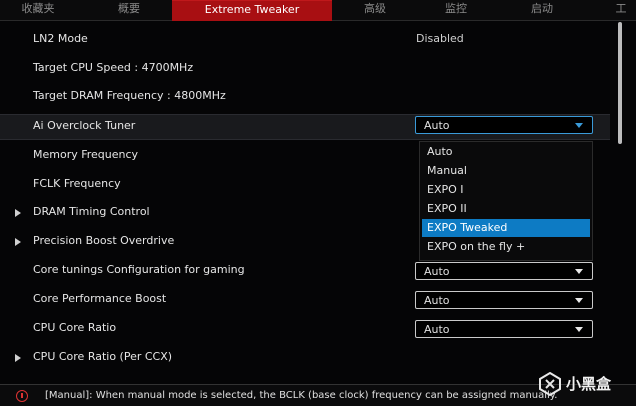 The image size is (636, 406). I want to click on core-tunings-select: Auto, so click(504, 271).